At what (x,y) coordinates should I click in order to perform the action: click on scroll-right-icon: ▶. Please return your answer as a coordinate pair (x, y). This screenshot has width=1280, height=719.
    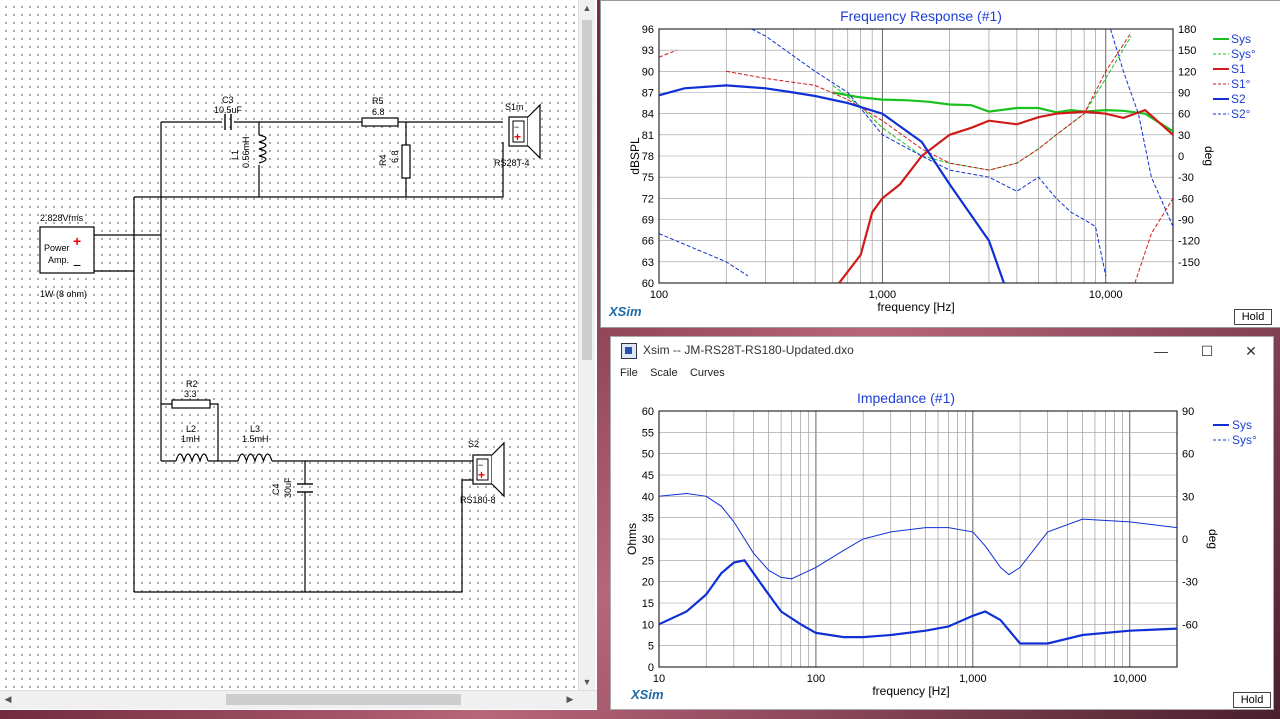
    Looking at the image, I should click on (570, 699).